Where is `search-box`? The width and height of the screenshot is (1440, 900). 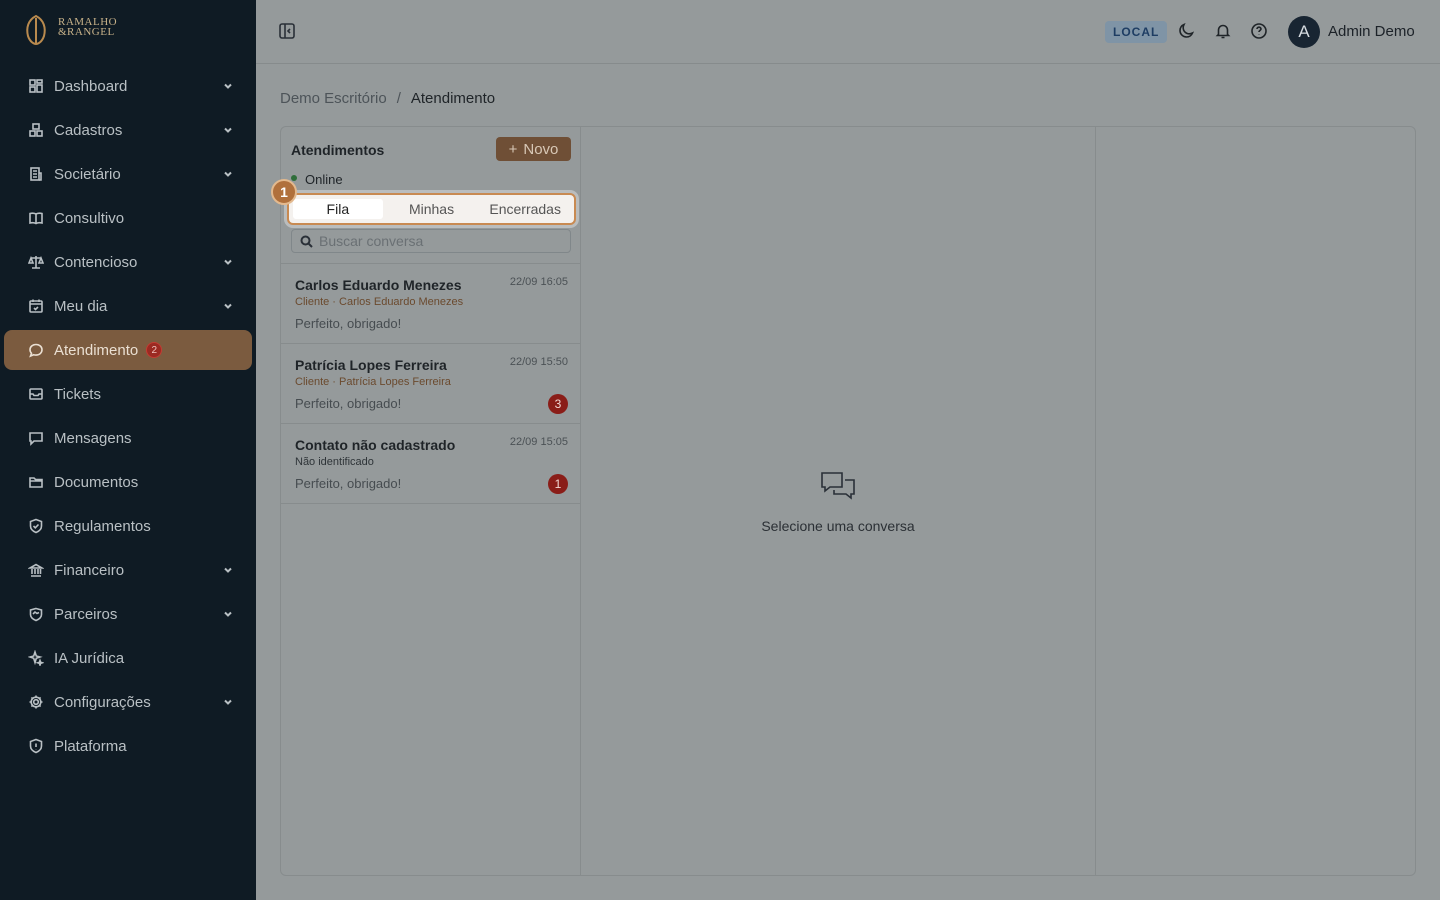 search-box is located at coordinates (431, 241).